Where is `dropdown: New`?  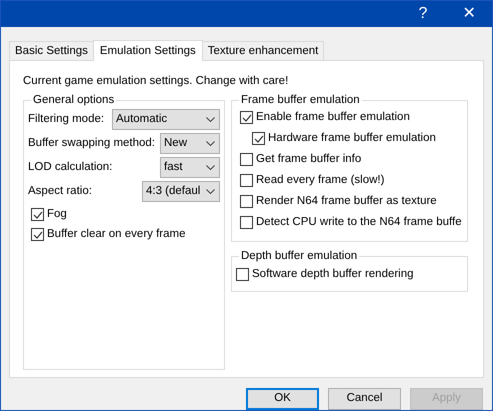 dropdown: New is located at coordinates (190, 143).